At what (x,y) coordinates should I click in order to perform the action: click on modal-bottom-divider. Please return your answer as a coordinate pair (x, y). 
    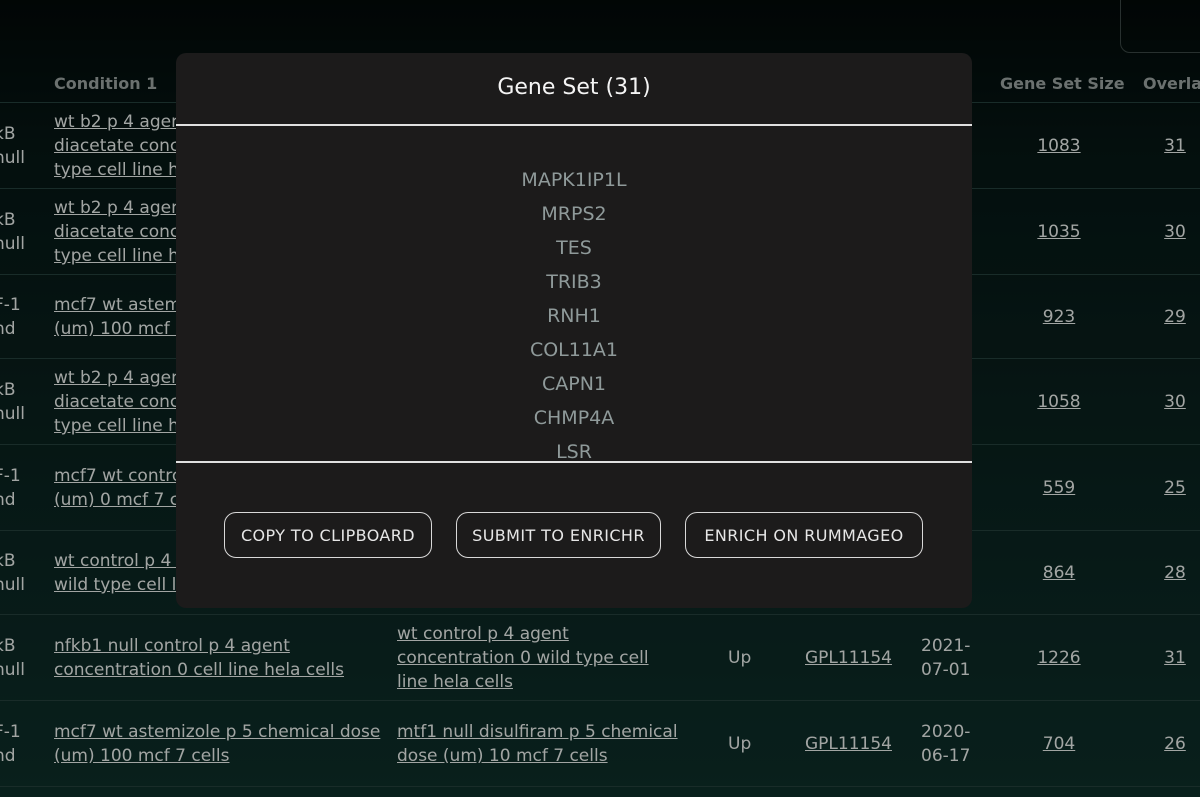
    Looking at the image, I should click on (574, 462).